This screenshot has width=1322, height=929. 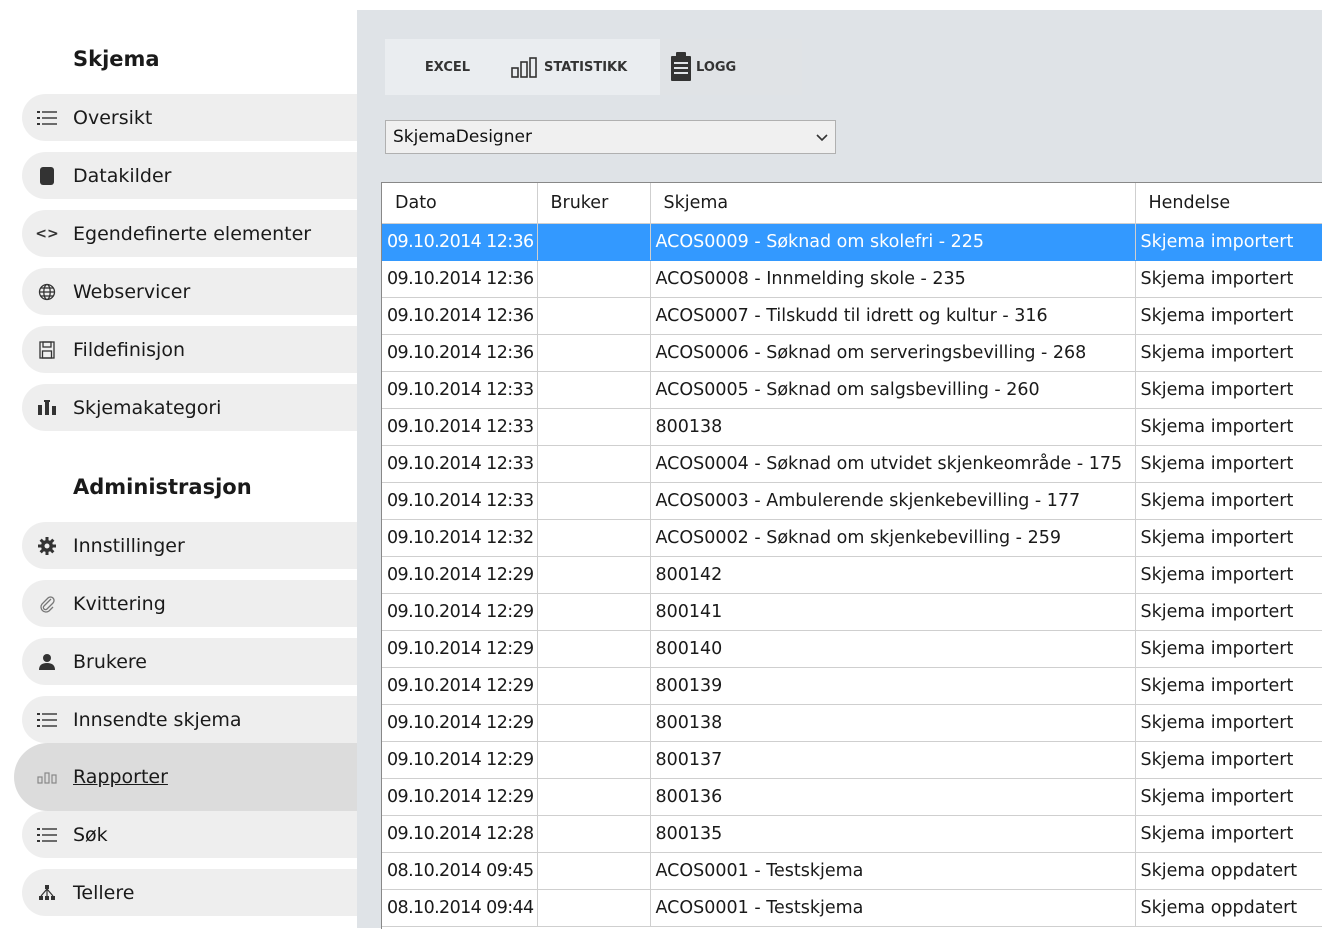 I want to click on report-toolbar: EXCEL STATISTIKK LOGG, so click(x=593, y=67).